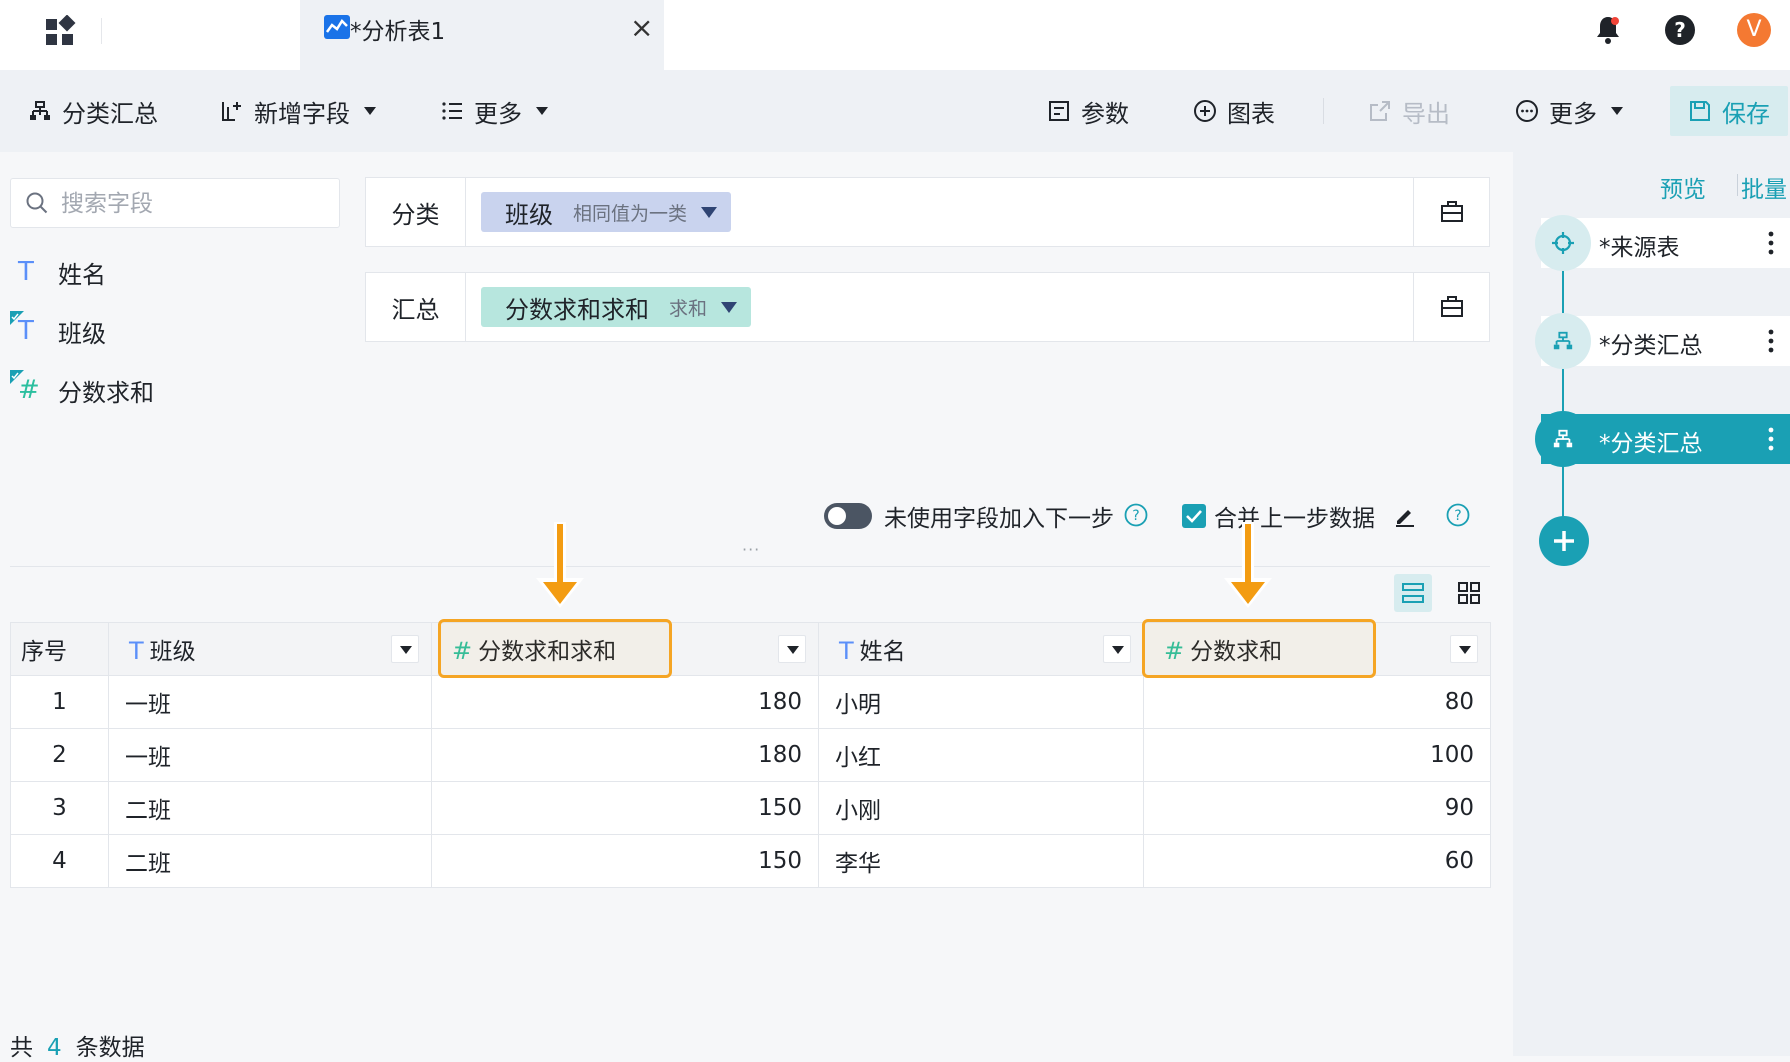 This screenshot has height=1062, width=1790. What do you see at coordinates (981, 808) in the screenshot?
I see `table-cell: 小刚` at bounding box center [981, 808].